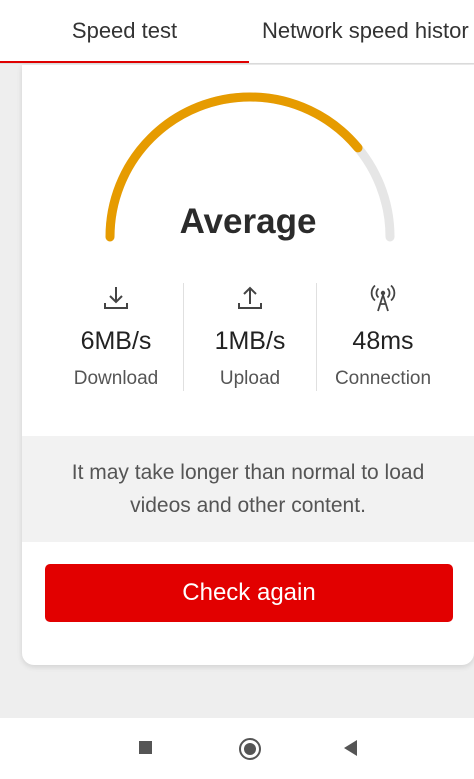 The height and width of the screenshot is (779, 474). What do you see at coordinates (365, 31) in the screenshot?
I see `tab-network-speed-history: Network speed histor` at bounding box center [365, 31].